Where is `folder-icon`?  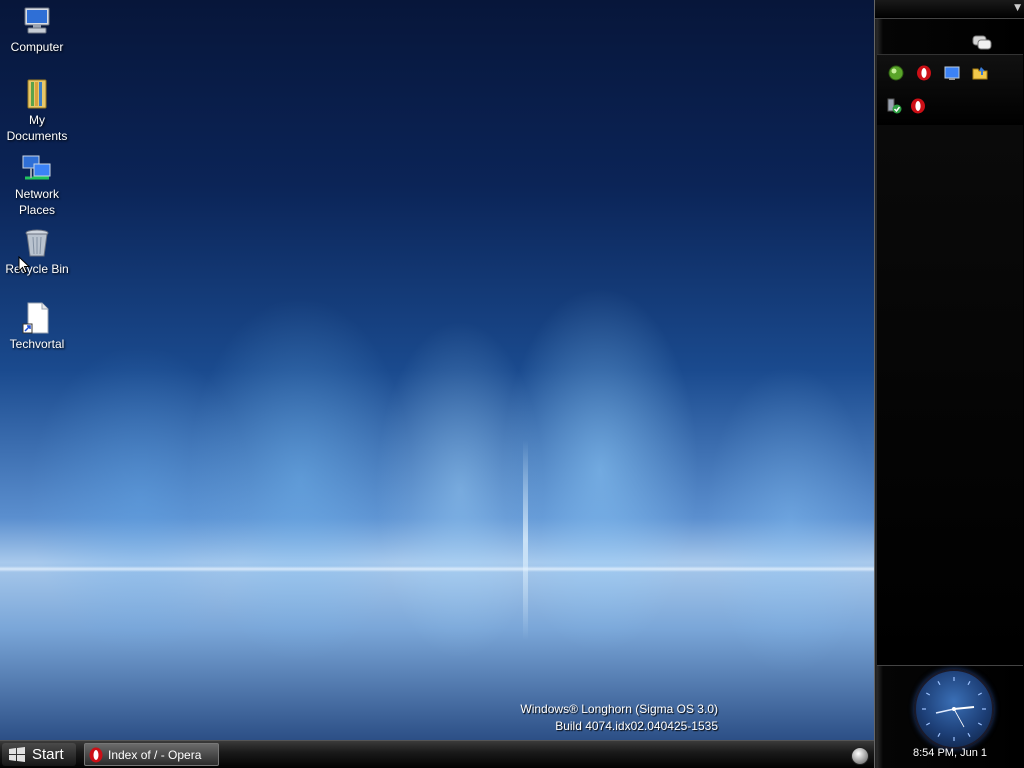
folder-icon is located at coordinates (980, 73).